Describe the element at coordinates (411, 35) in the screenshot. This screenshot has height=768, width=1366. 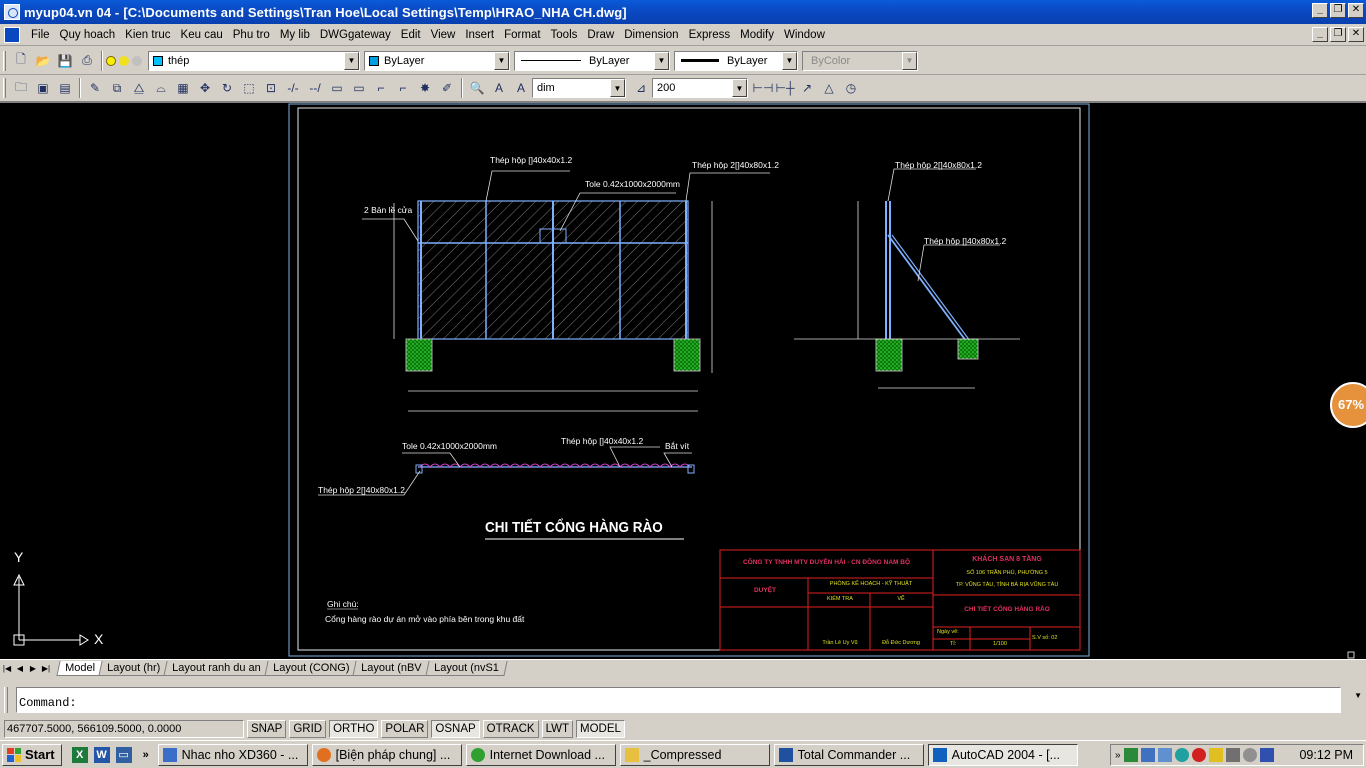
I see `menu-edit: Edit` at that location.